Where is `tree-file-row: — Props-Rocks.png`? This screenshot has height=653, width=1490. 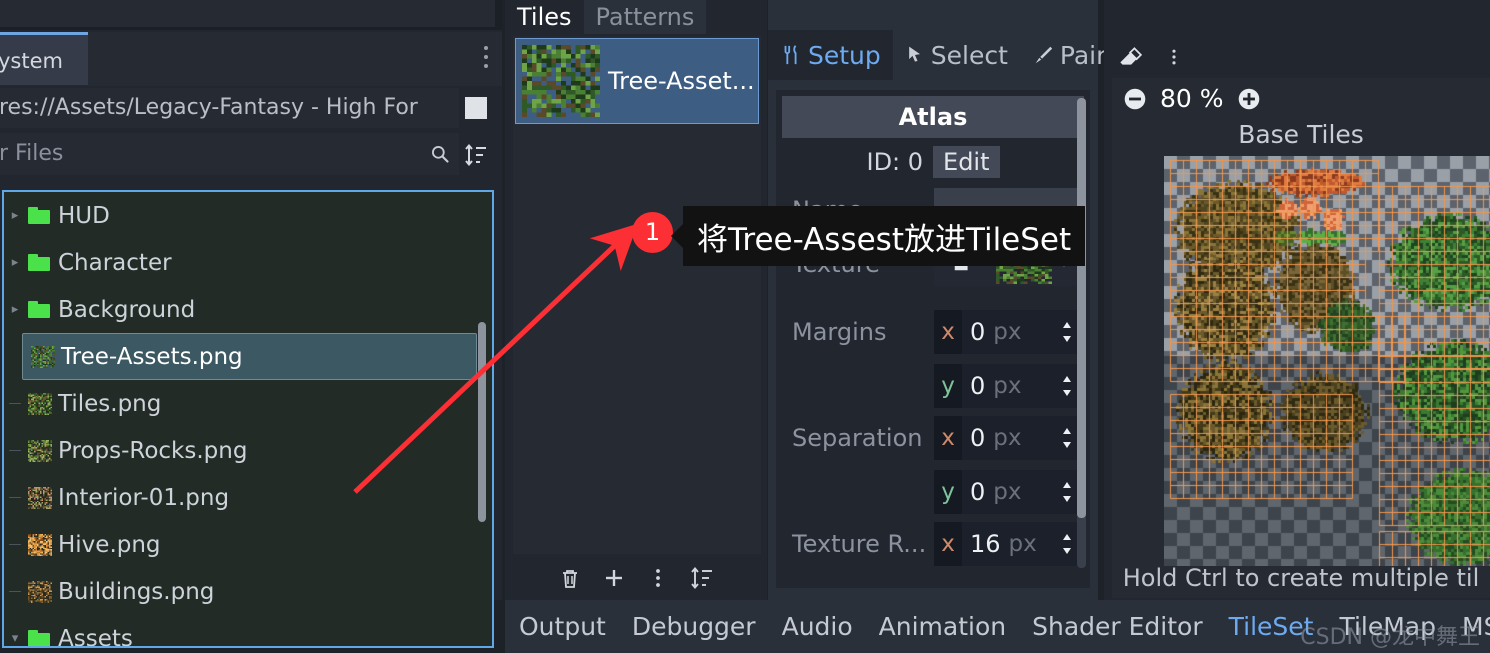
tree-file-row: — Props-Rocks.png is located at coordinates (248, 450).